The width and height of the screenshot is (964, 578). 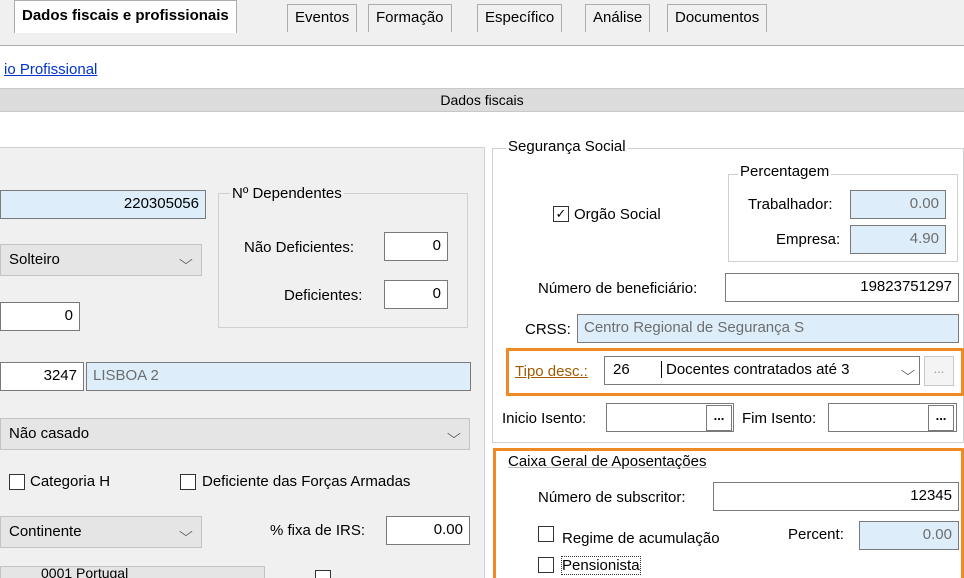 I want to click on partial-checkbox, so click(x=323, y=574).